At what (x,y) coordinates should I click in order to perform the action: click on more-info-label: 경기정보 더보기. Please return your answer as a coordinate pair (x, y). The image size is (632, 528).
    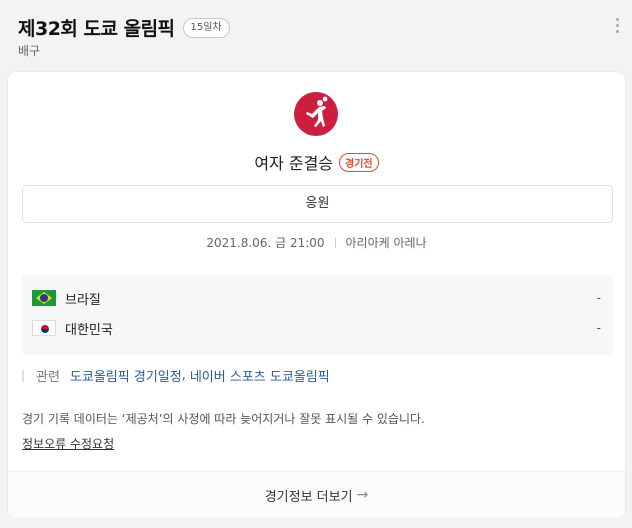
    Looking at the image, I should click on (308, 497).